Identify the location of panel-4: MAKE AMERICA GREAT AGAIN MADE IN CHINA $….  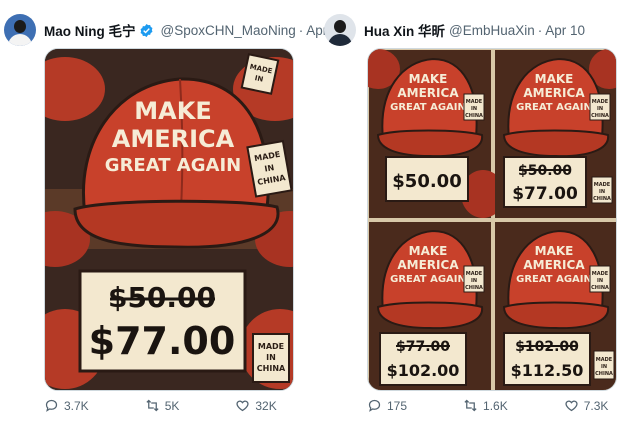
(555, 306).